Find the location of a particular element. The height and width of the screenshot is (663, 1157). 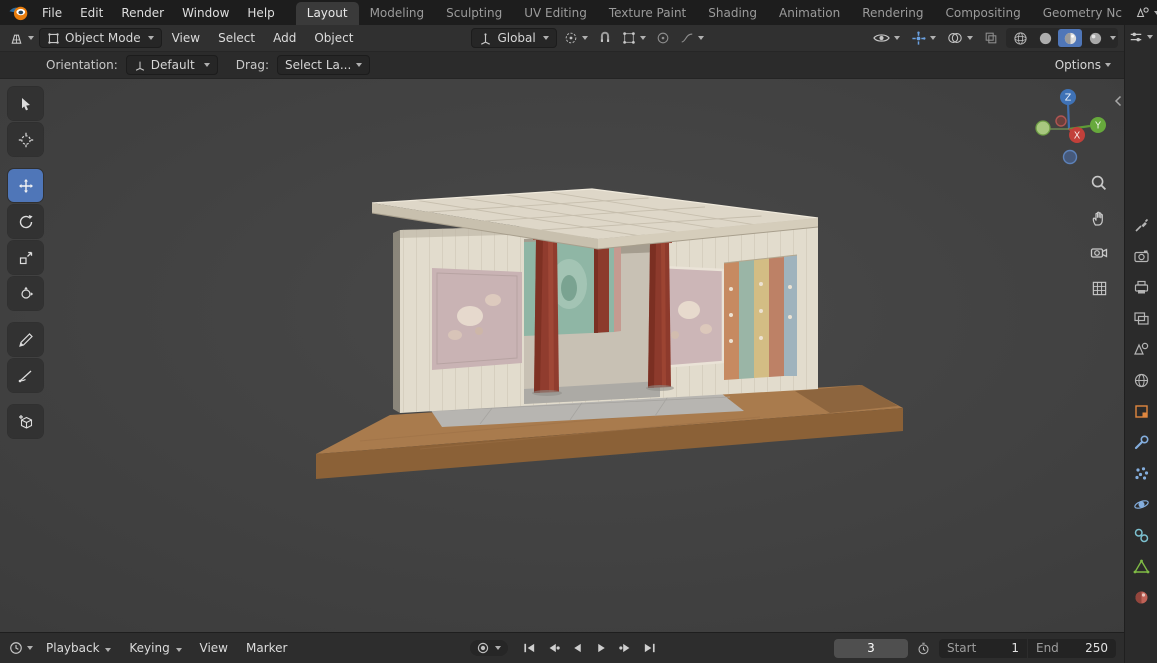

editor-type-button is located at coordinates (21, 38).